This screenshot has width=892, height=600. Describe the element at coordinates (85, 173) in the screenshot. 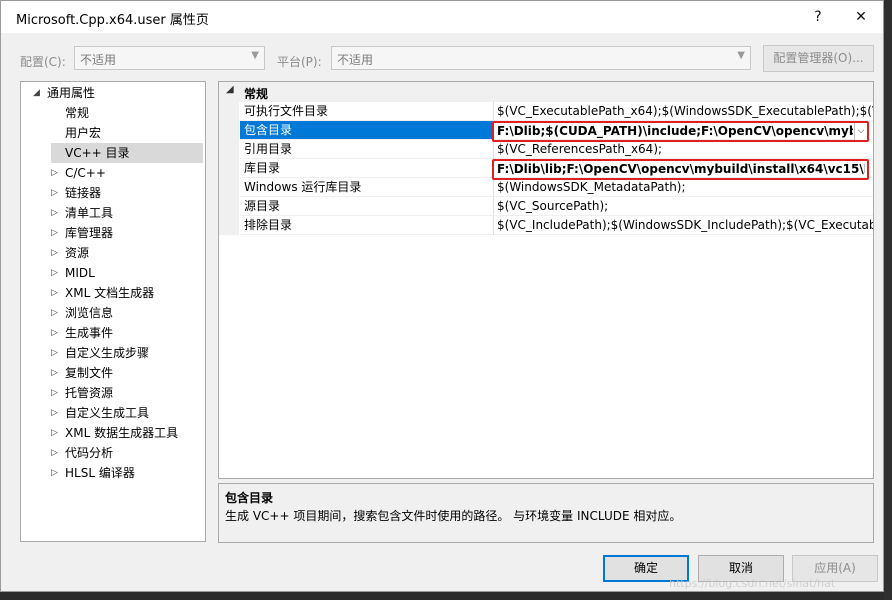

I see `tree-item-label: C/C++` at that location.